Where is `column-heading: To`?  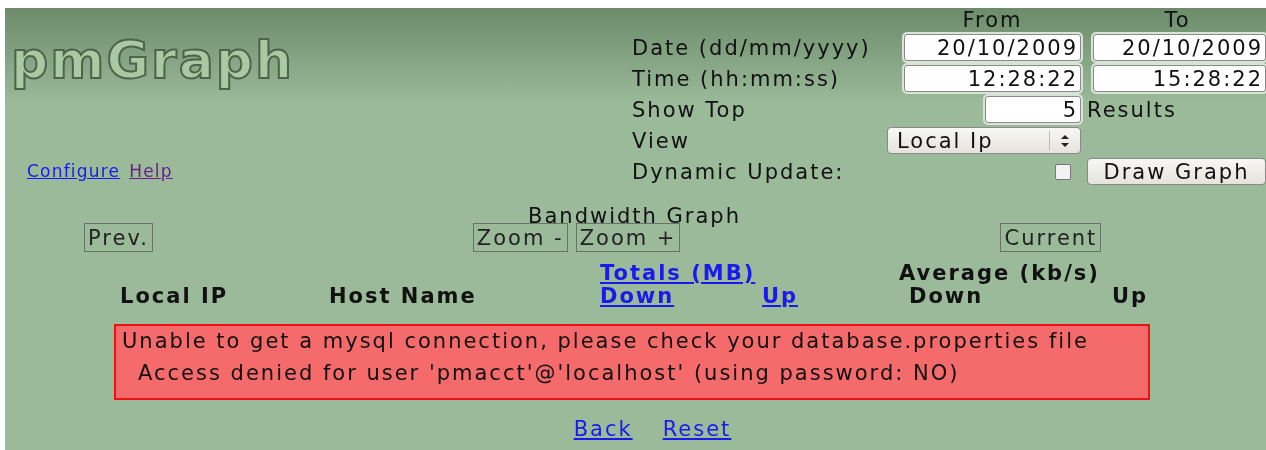
column-heading: To is located at coordinates (1177, 20).